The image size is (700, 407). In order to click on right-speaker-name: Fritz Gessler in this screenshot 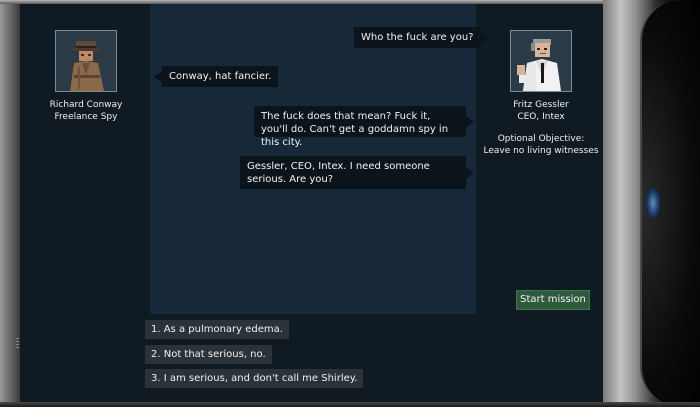, I will do `click(541, 105)`.